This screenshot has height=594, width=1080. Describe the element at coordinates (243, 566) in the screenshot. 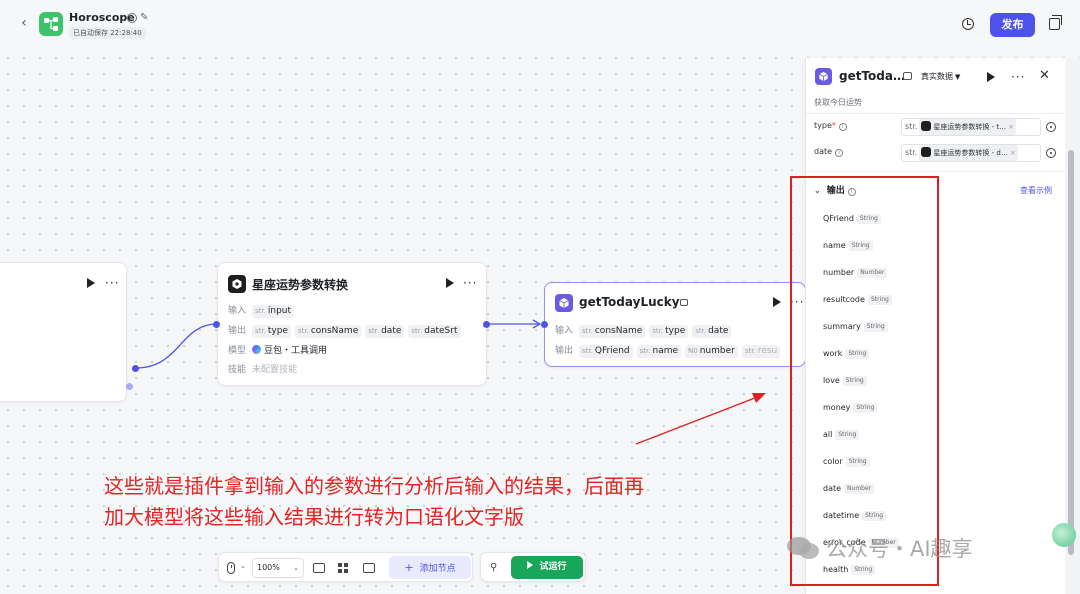

I see `caret-down-icon: ⌄` at that location.